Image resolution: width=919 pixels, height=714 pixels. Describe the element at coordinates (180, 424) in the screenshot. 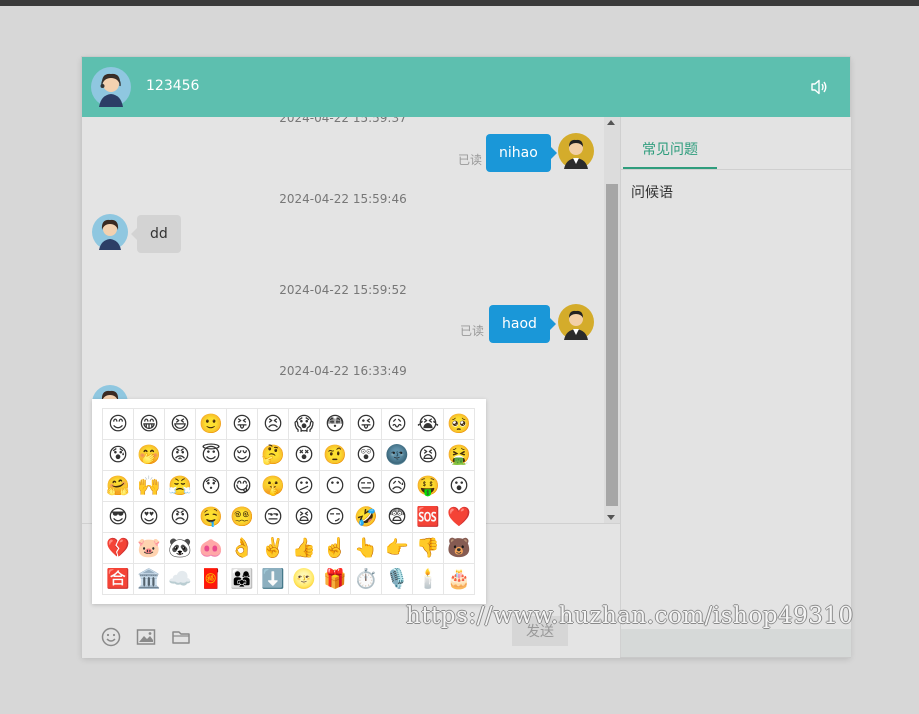

I see `emoji-cell: 😆` at that location.